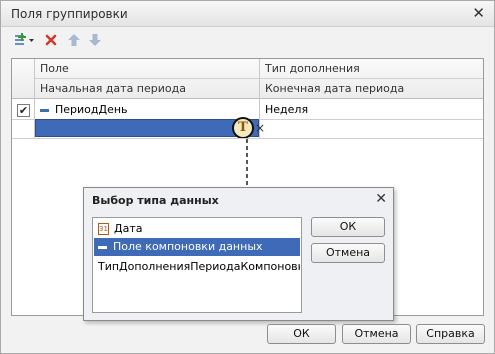 Image resolution: width=495 pixels, height=354 pixels. I want to click on row-checkbox: ✔, so click(23, 110).